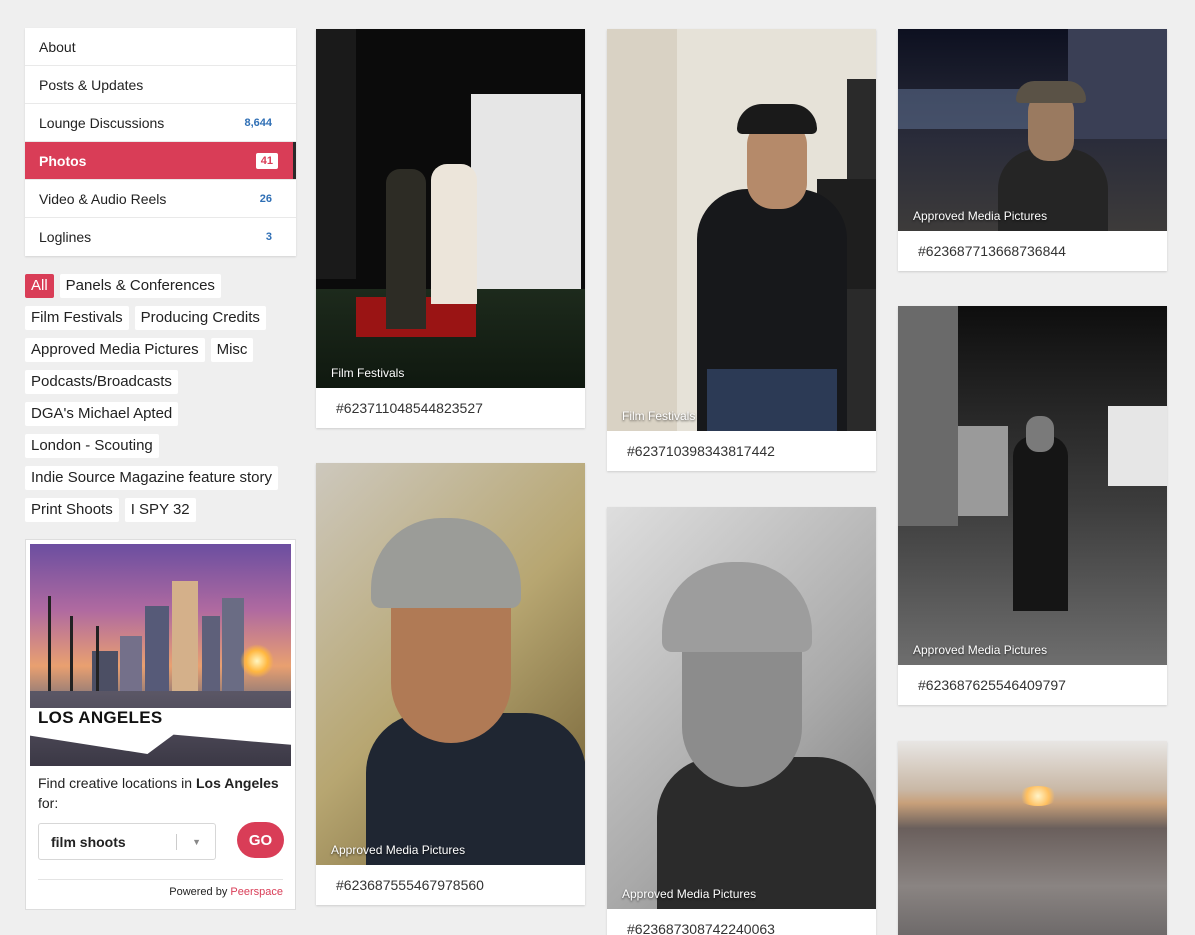  What do you see at coordinates (65, 237) in the screenshot?
I see `nav-item-label: Loglines` at bounding box center [65, 237].